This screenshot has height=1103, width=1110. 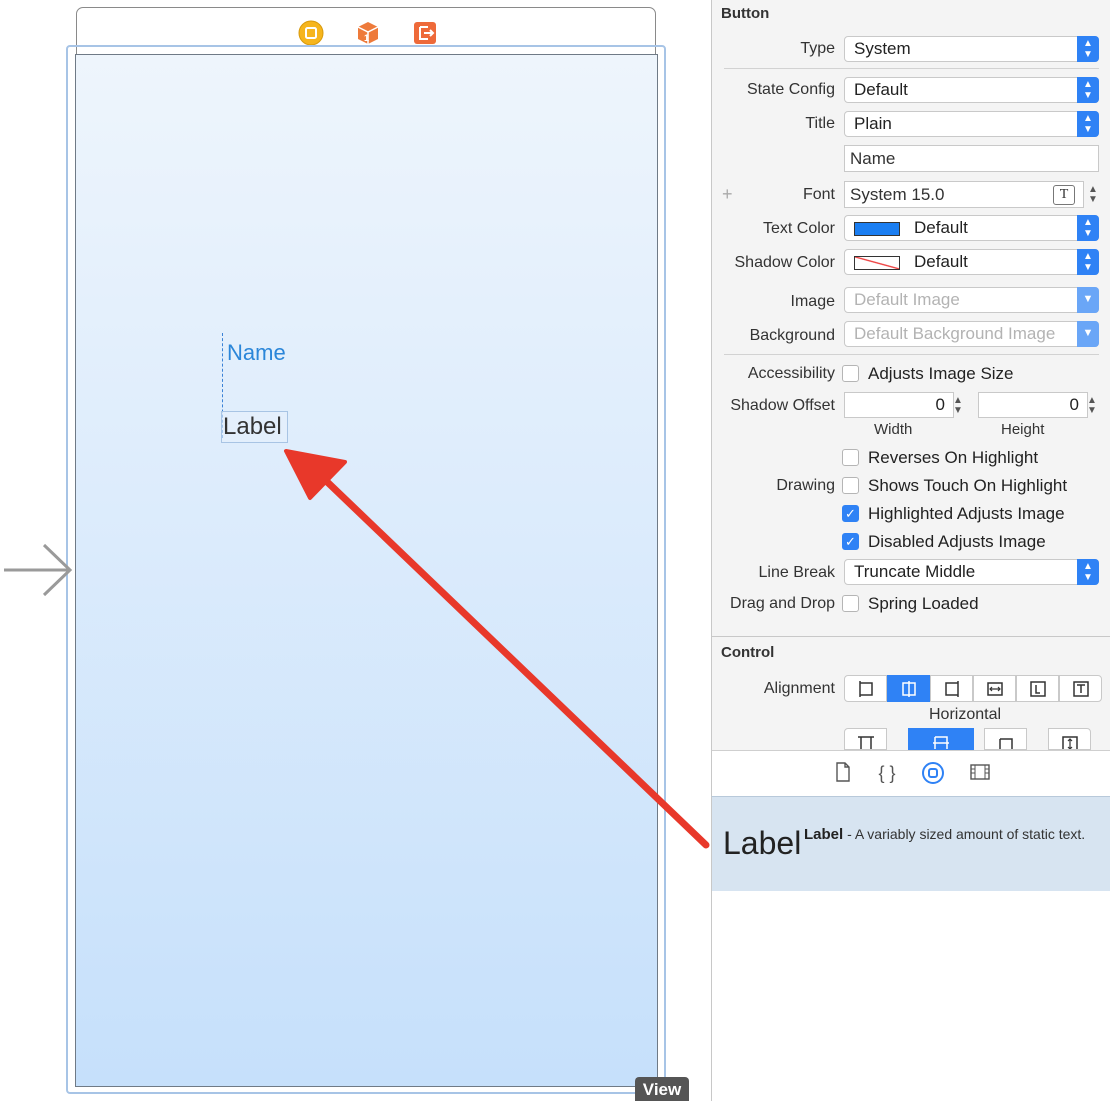 I want to click on shadow-height-stepper-icon: ▲ ▼, so click(x=1092, y=406).